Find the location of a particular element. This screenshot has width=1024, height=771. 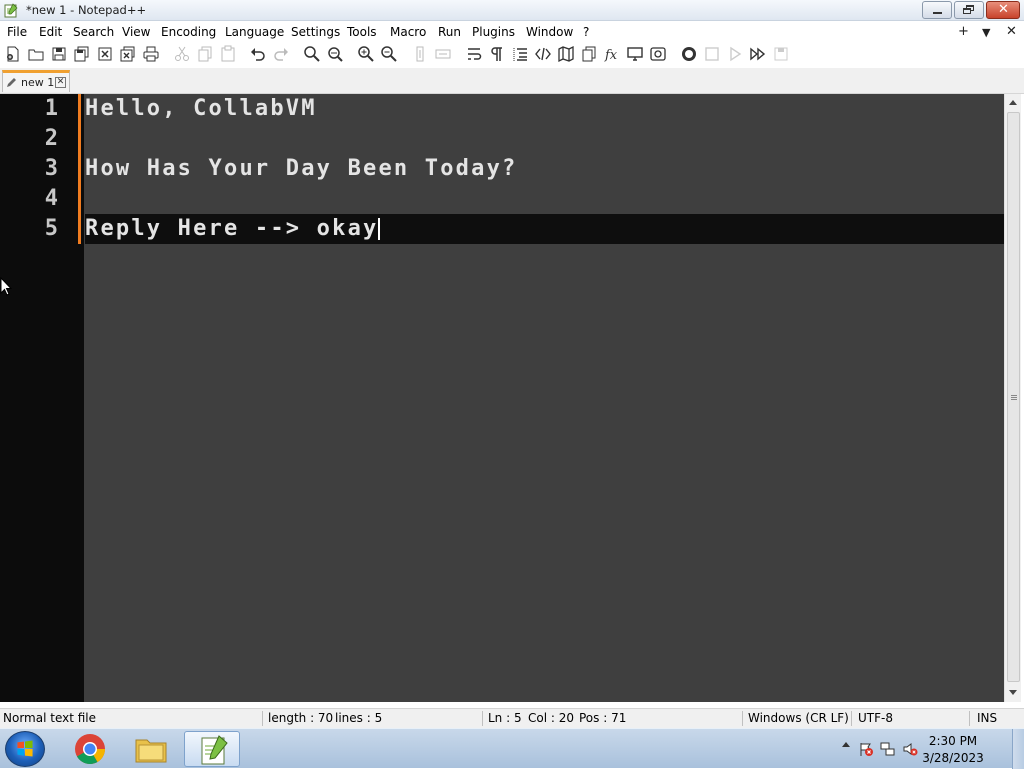

status-insert-mode: INS is located at coordinates (987, 718).